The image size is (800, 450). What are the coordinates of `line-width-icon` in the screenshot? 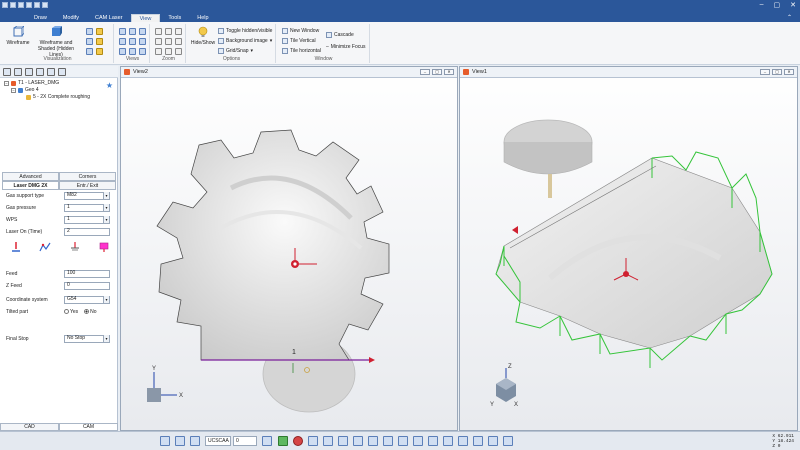 It's located at (478, 441).